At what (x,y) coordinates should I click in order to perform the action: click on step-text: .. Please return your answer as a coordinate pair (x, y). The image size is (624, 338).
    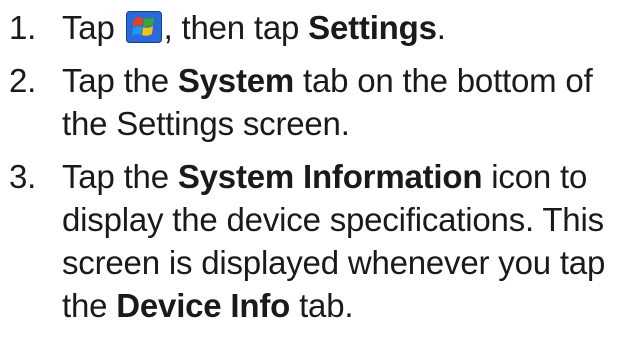
    Looking at the image, I should click on (441, 27).